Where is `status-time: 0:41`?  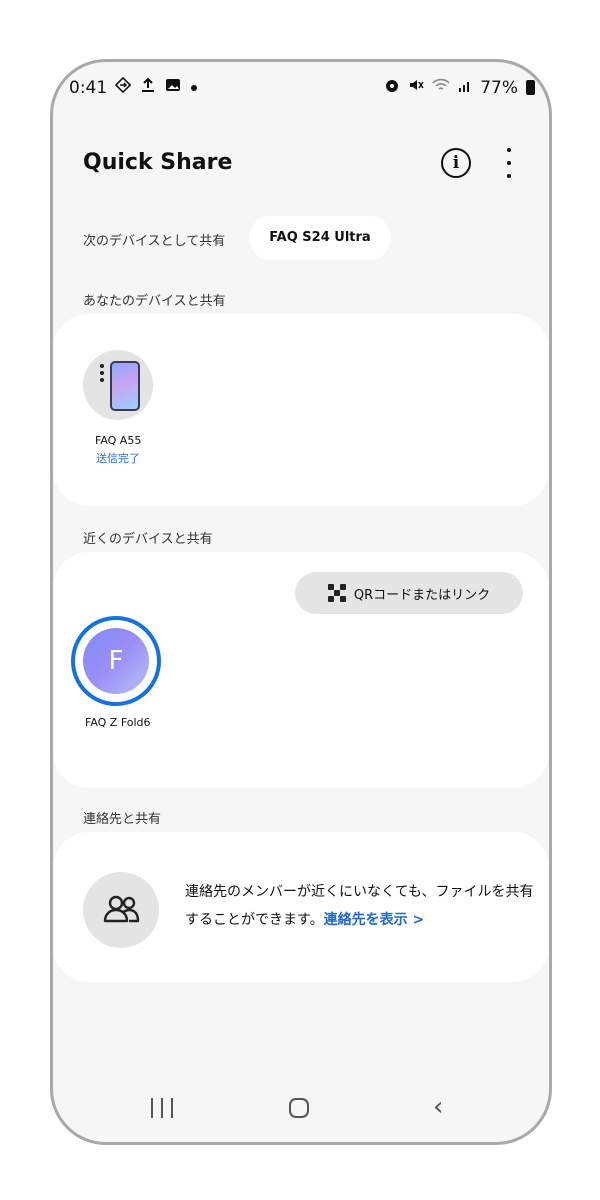
status-time: 0:41 is located at coordinates (88, 88).